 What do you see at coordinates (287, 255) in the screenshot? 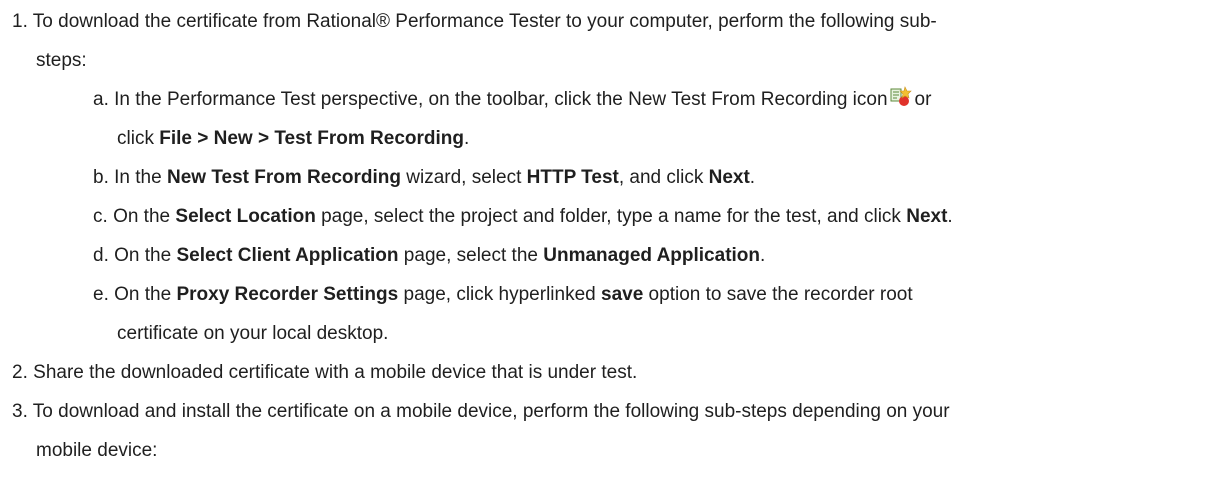
I see `select-client-application-page: Select Client Application` at bounding box center [287, 255].